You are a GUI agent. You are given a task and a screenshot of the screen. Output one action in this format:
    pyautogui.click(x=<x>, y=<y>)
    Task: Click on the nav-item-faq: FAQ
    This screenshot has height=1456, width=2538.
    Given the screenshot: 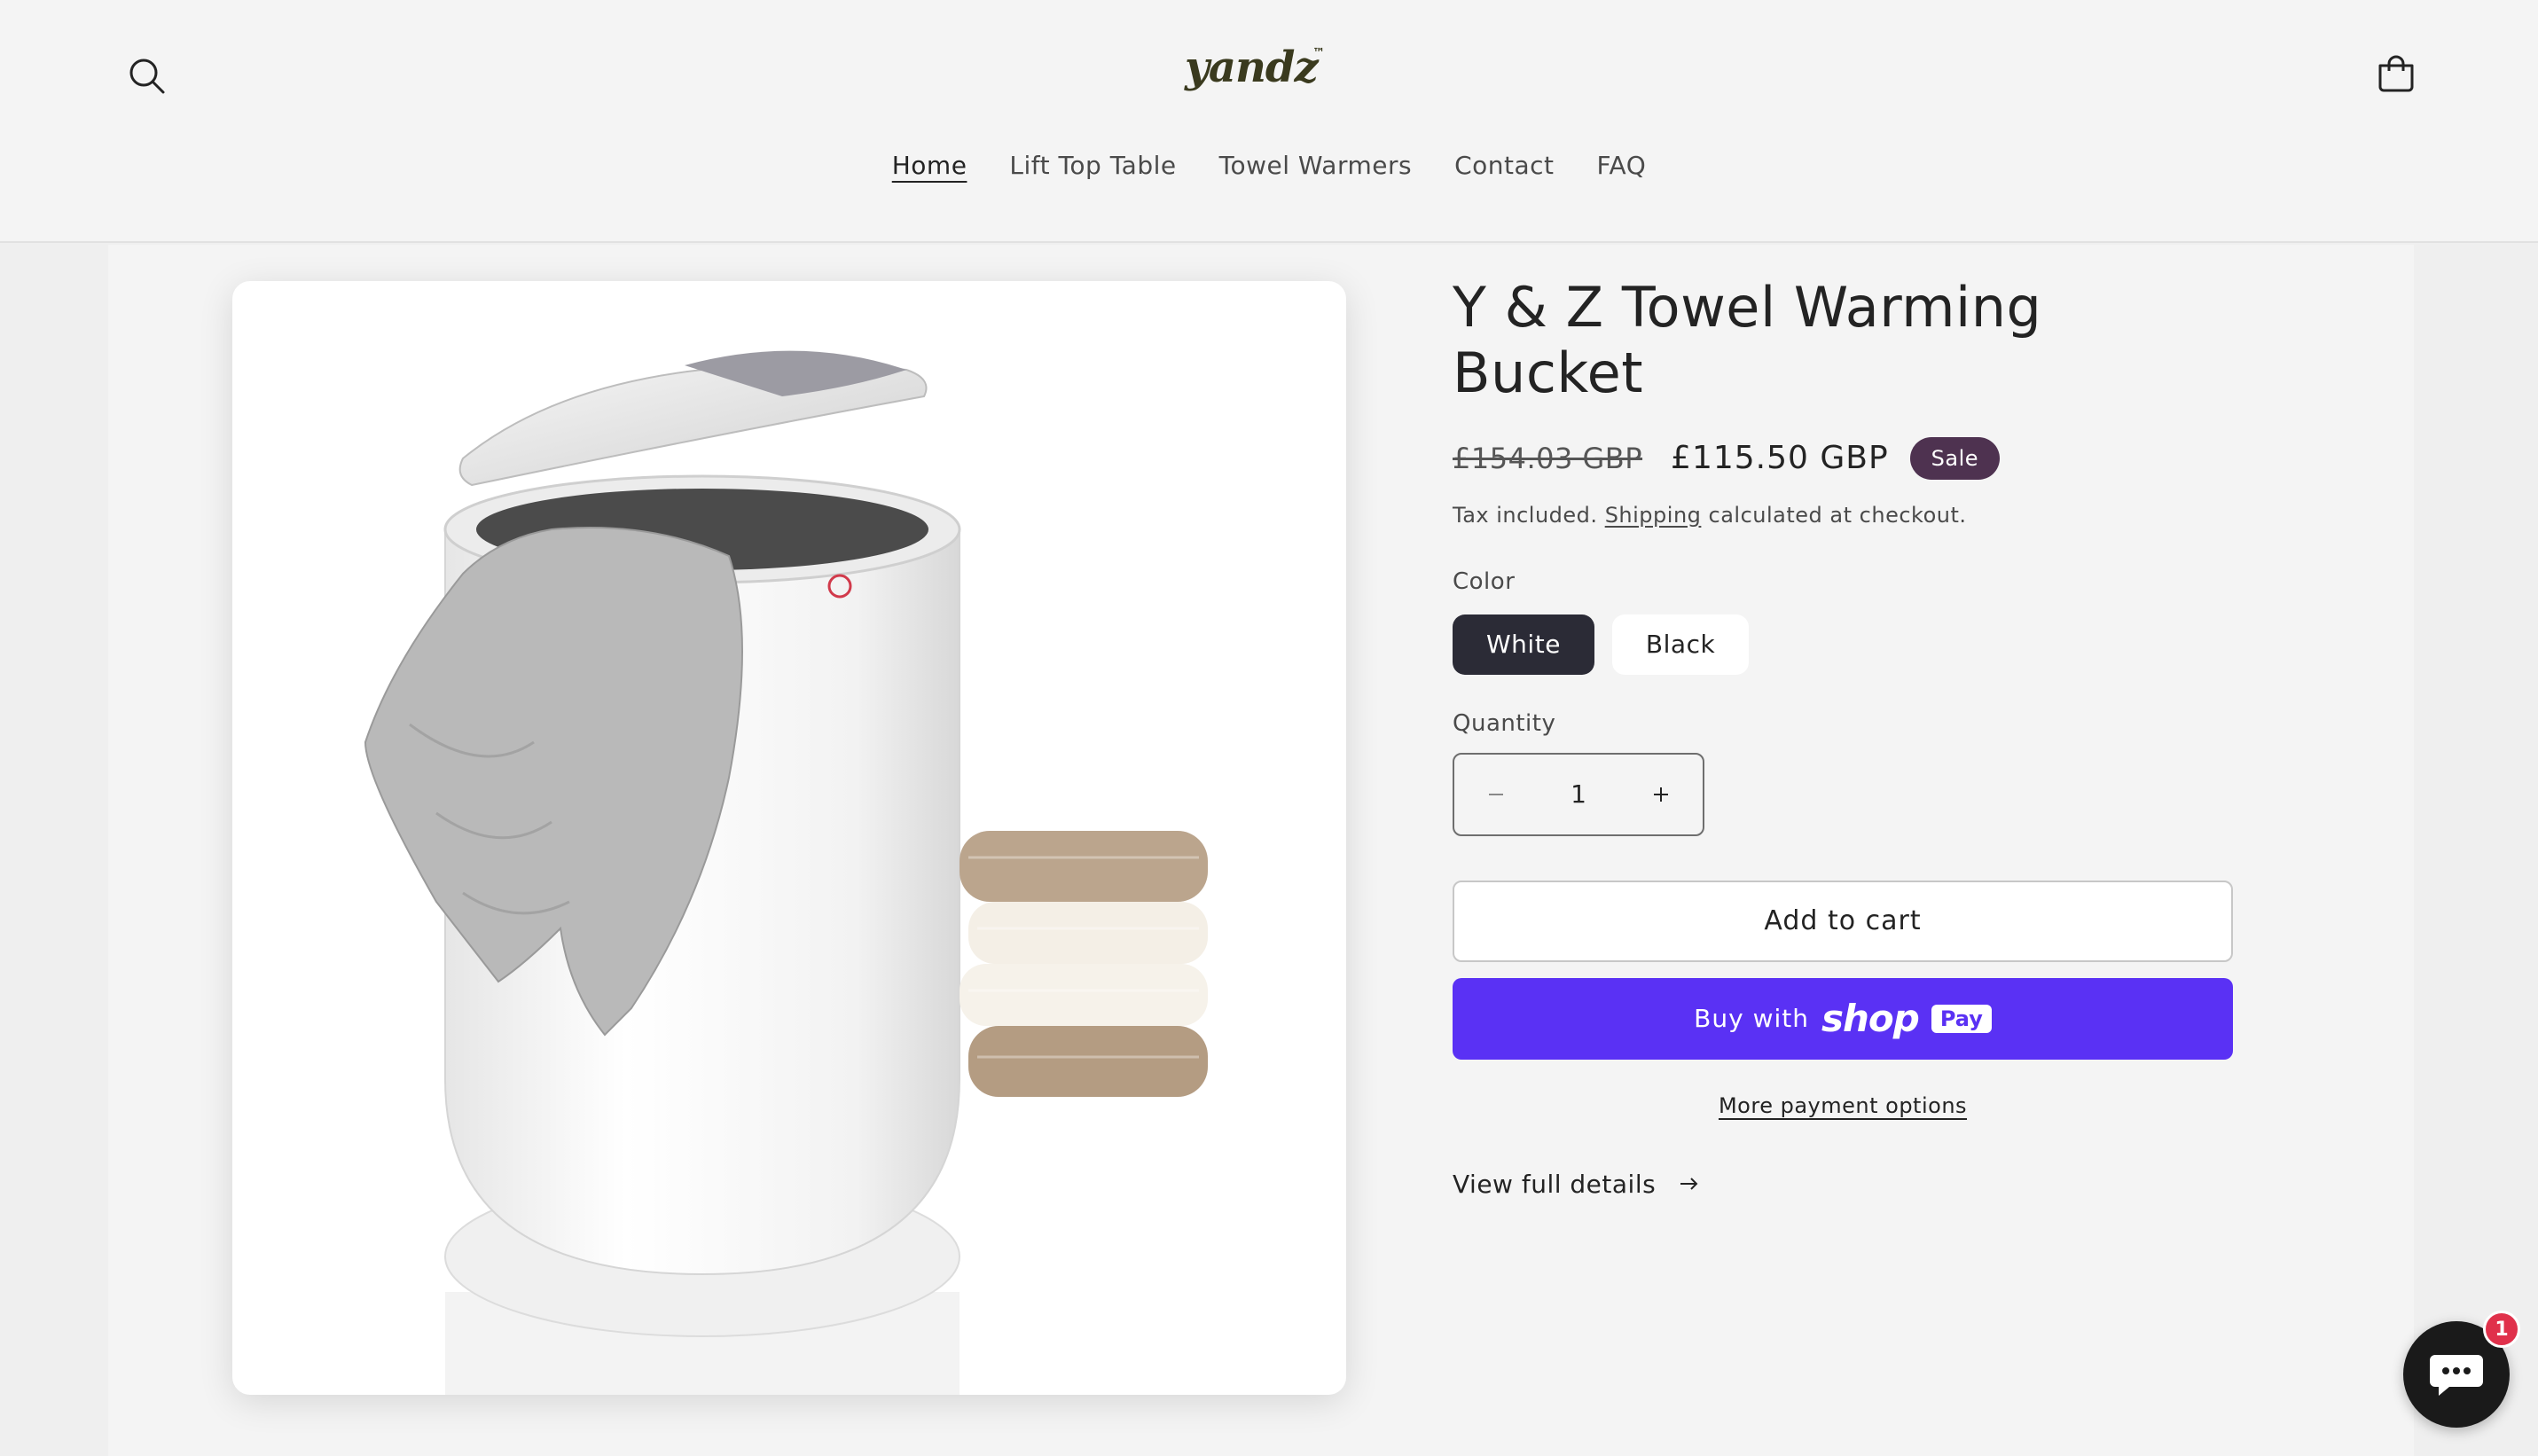 What is the action you would take?
    pyautogui.click(x=1622, y=165)
    